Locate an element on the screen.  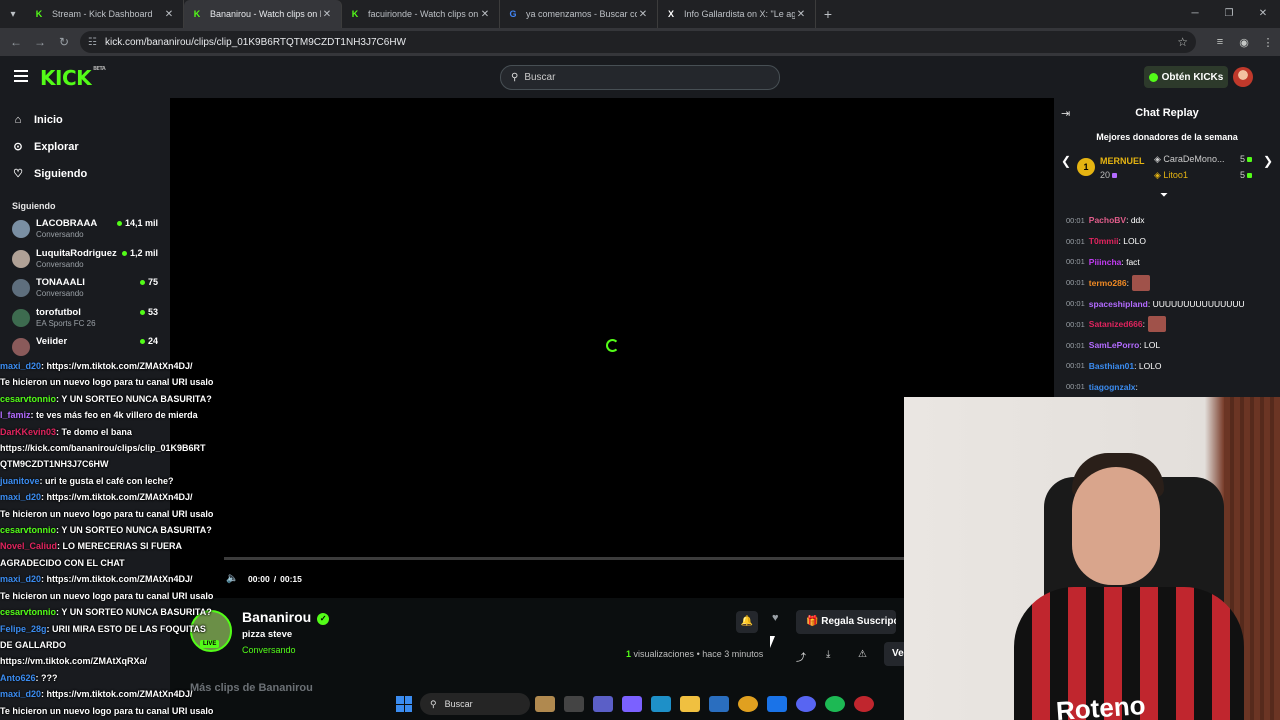
chat-username: Piiincha is located at coordinates (1105, 262).